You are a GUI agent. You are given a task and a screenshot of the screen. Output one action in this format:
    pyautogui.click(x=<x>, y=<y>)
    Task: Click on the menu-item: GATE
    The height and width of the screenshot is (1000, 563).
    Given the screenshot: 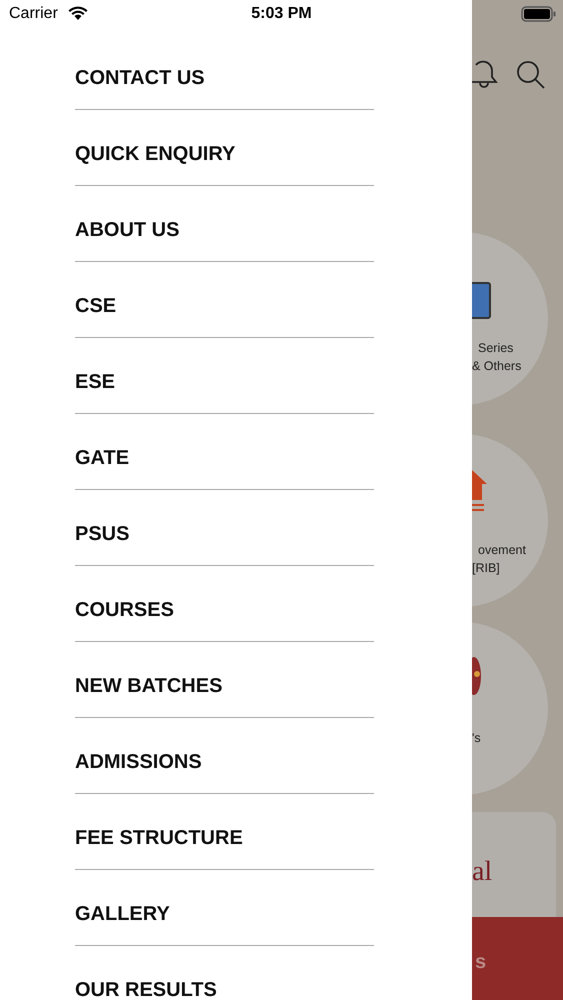 What is the action you would take?
    pyautogui.click(x=224, y=452)
    